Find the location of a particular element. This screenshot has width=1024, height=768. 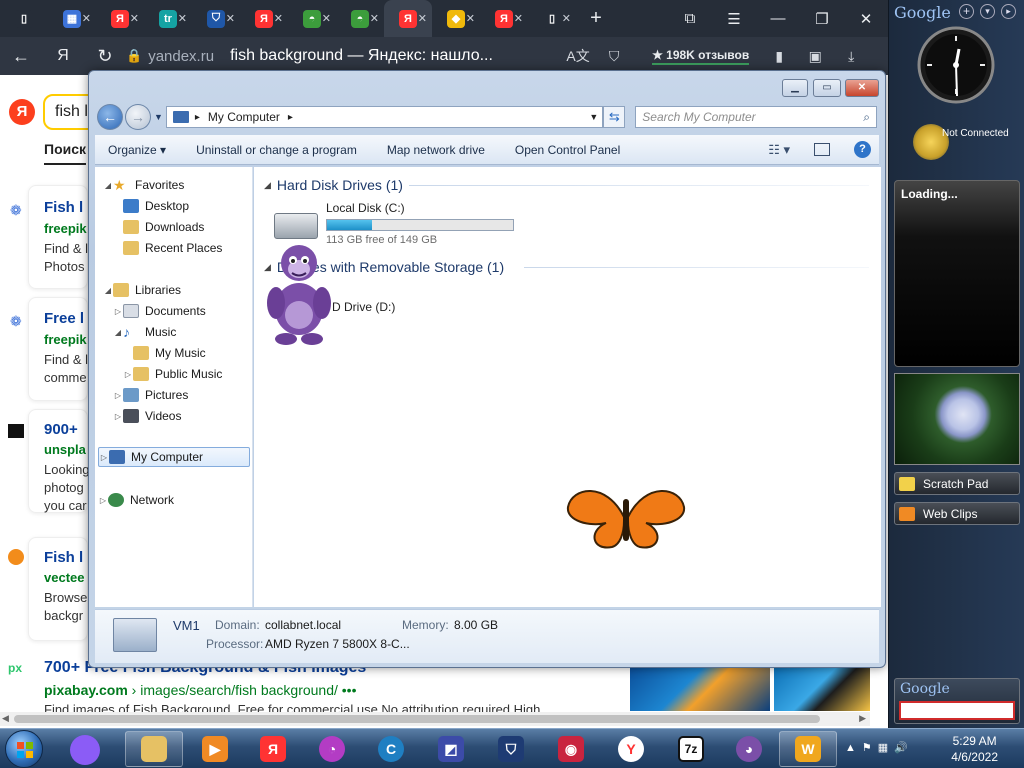

address-arrow: ▸ is located at coordinates (290, 117).